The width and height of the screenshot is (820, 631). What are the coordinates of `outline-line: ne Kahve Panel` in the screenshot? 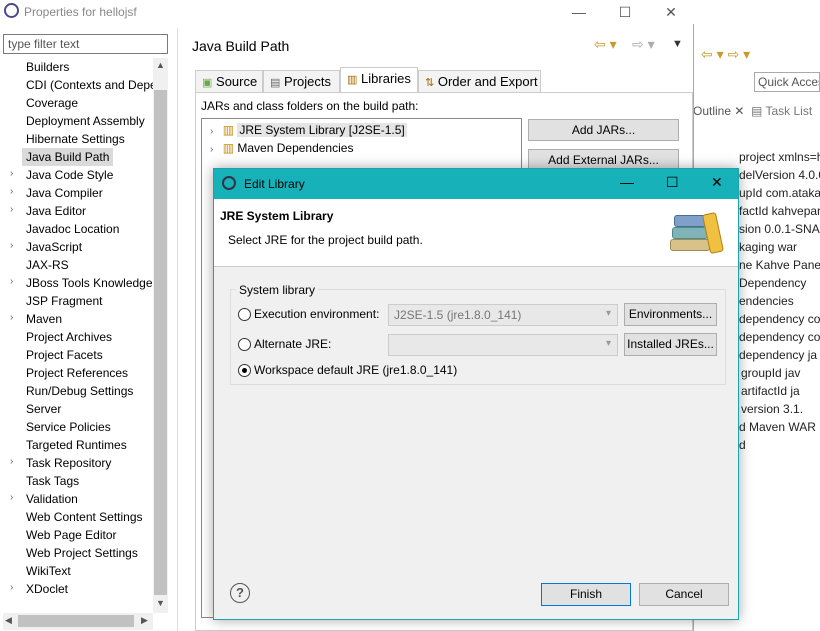 It's located at (779, 265).